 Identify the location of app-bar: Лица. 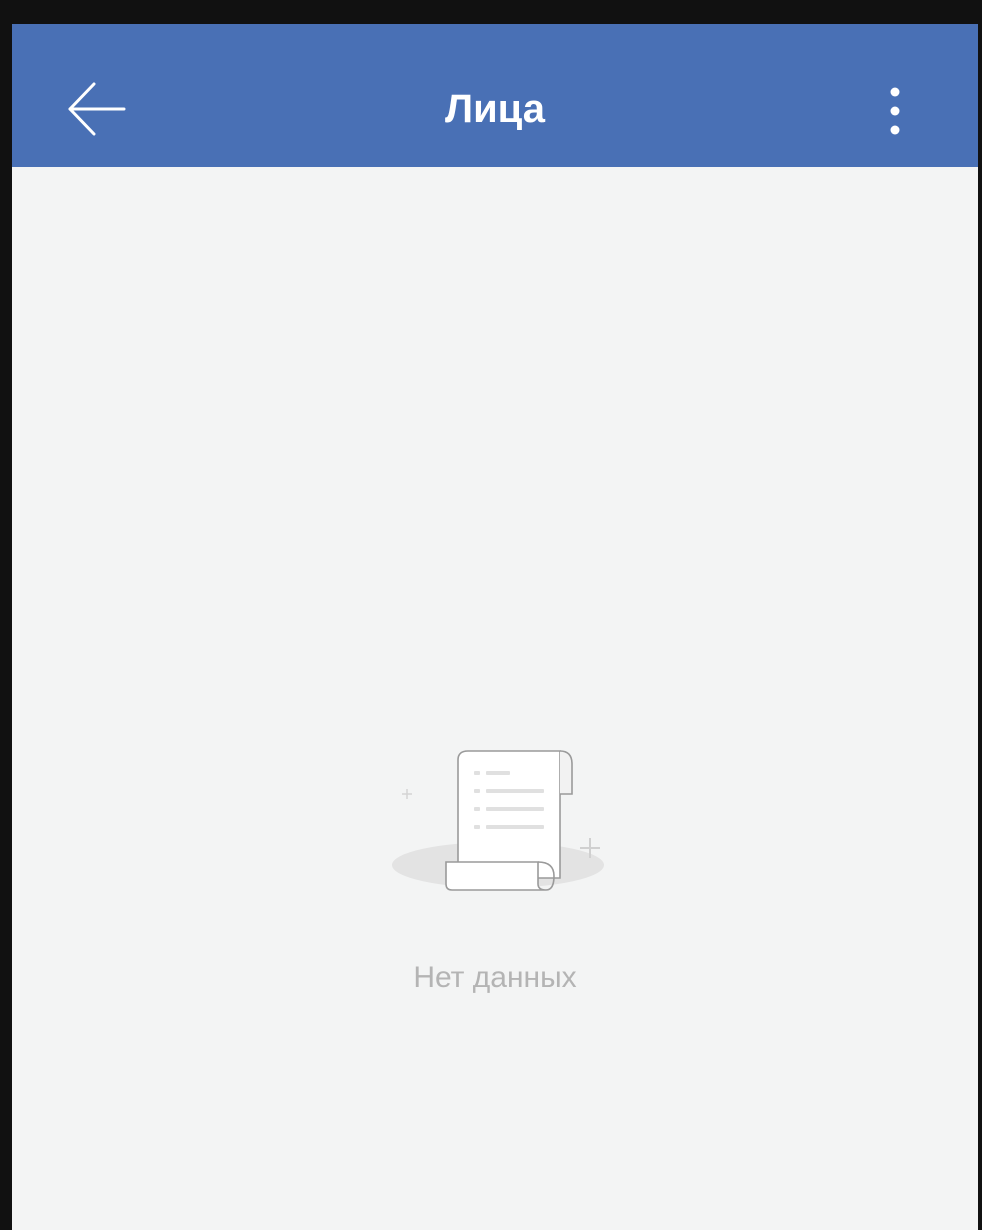
(495, 95).